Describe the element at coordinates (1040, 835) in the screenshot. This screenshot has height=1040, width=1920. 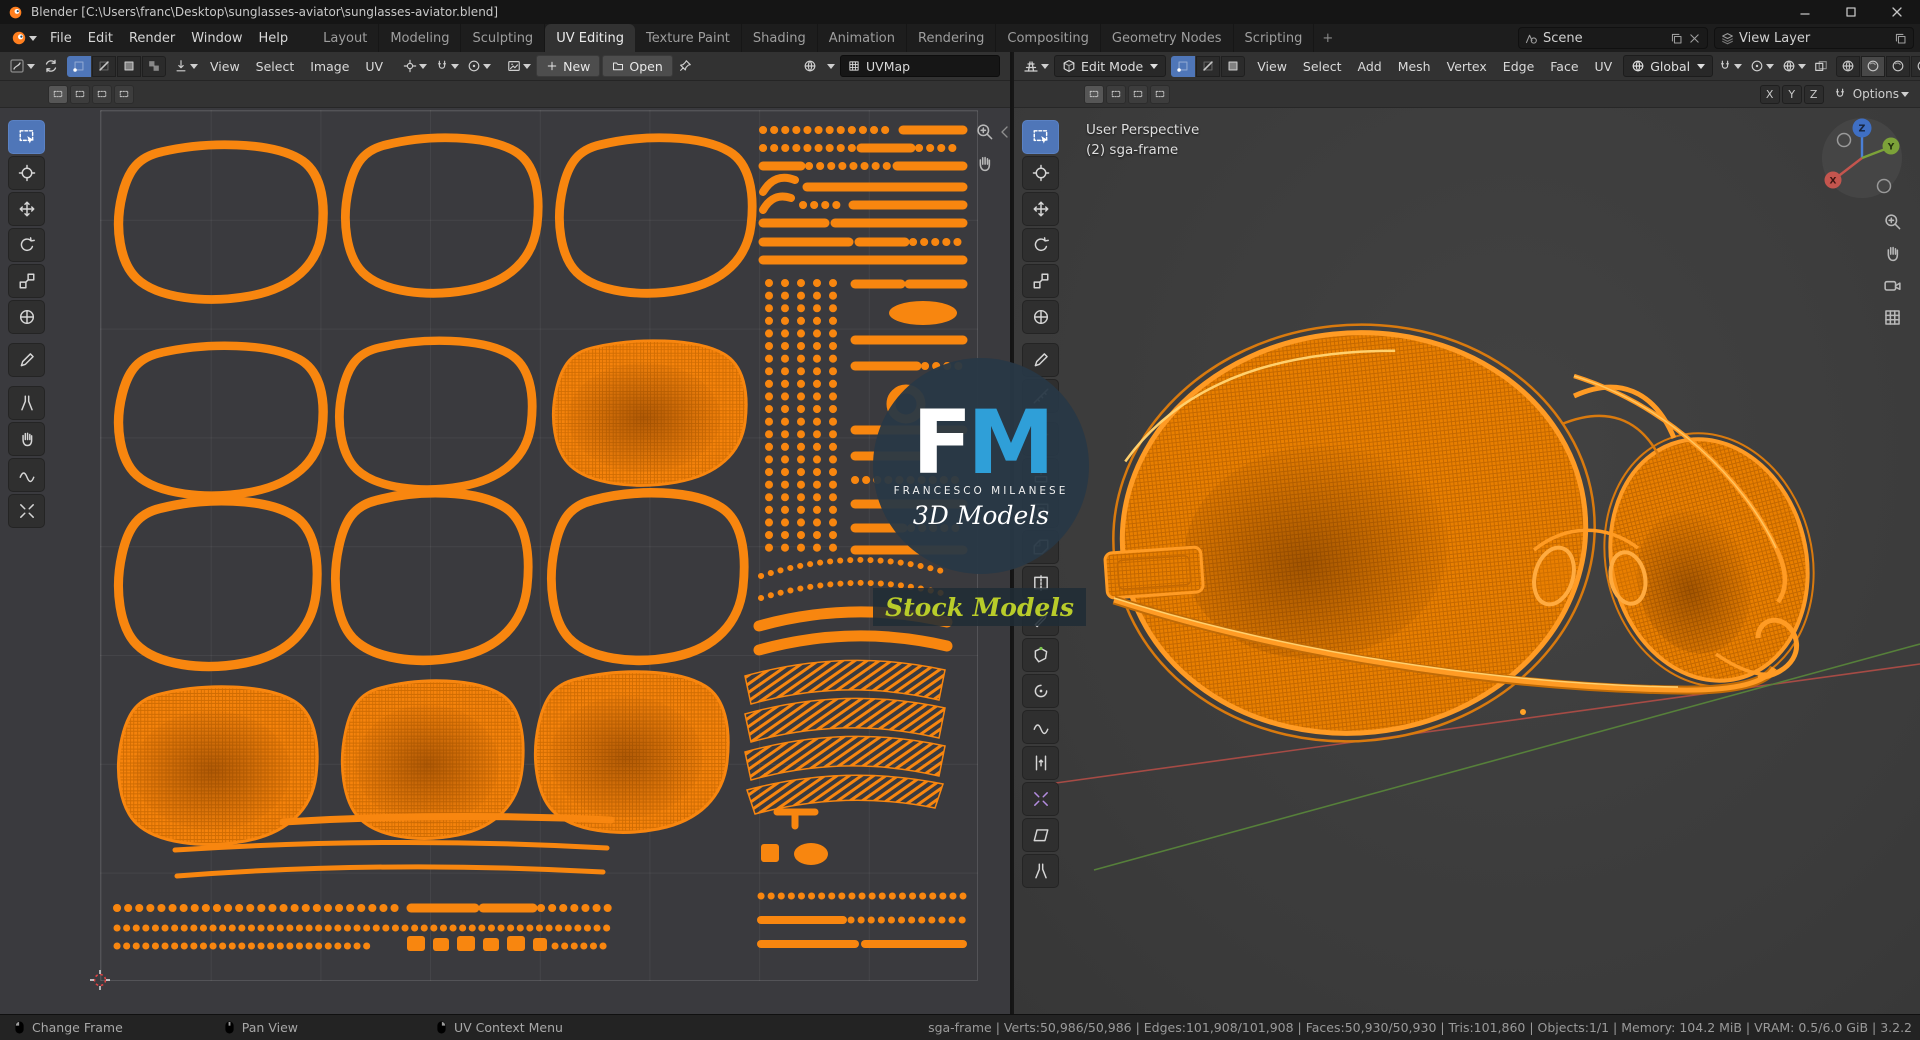
I see `tool-shear` at that location.